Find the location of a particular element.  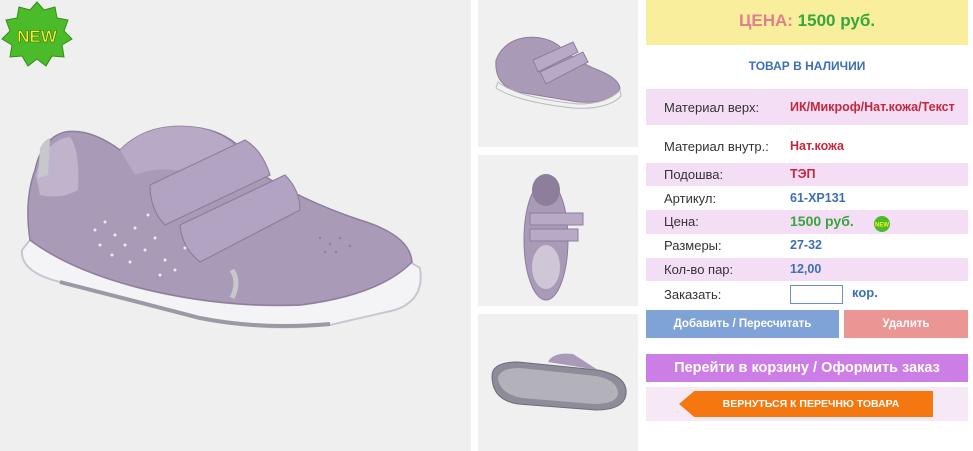

pairs-value: 12,00 is located at coordinates (806, 269).